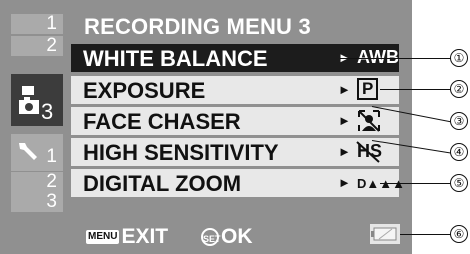 This screenshot has height=254, width=470. I want to click on menu-item-label: EXPOSURE, so click(144, 90).